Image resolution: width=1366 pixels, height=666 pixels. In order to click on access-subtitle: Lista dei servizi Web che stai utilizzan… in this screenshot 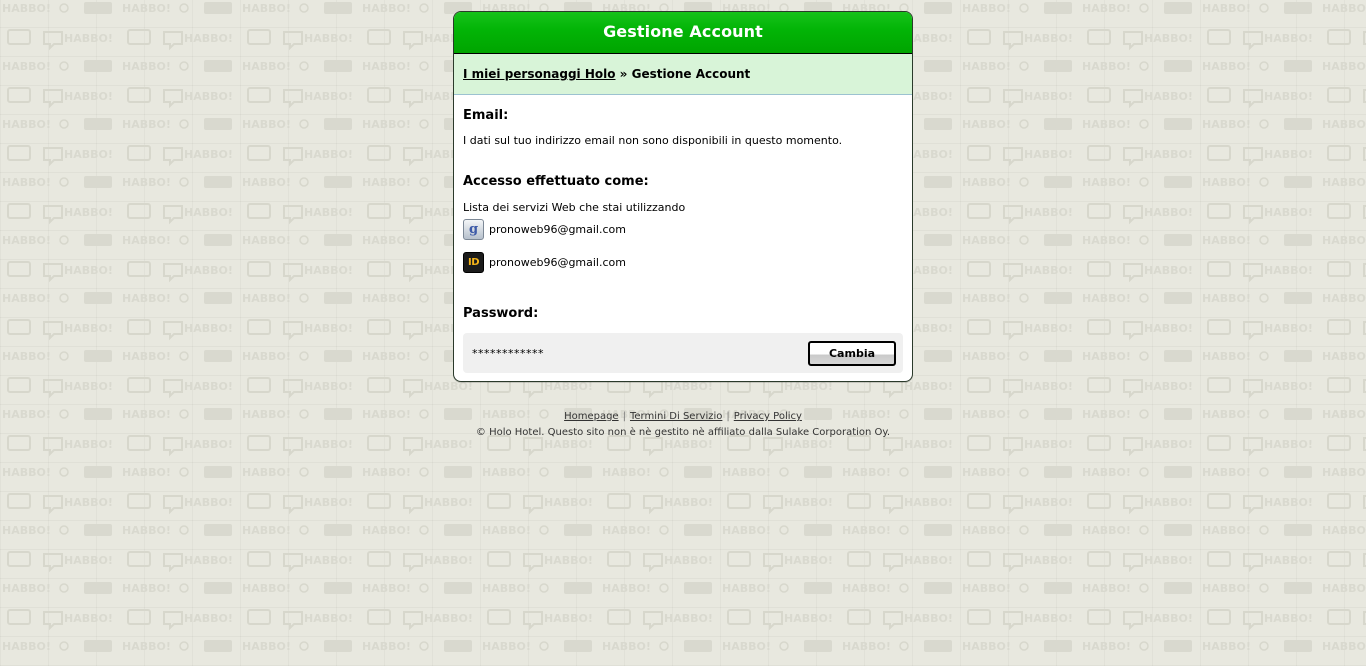, I will do `click(574, 207)`.